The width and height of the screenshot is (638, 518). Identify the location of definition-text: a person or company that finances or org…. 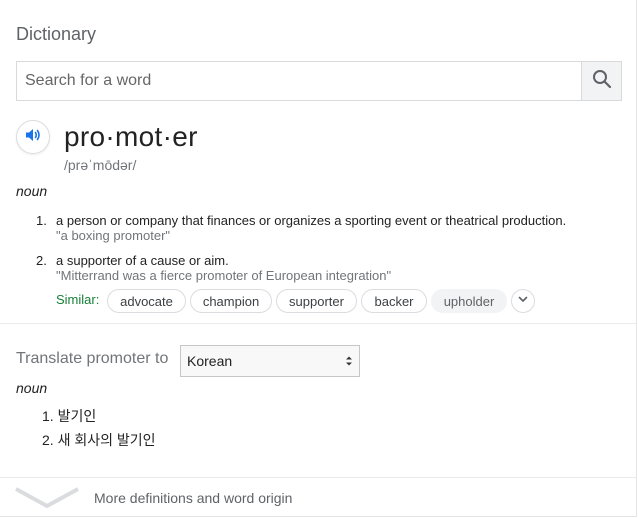
(311, 220).